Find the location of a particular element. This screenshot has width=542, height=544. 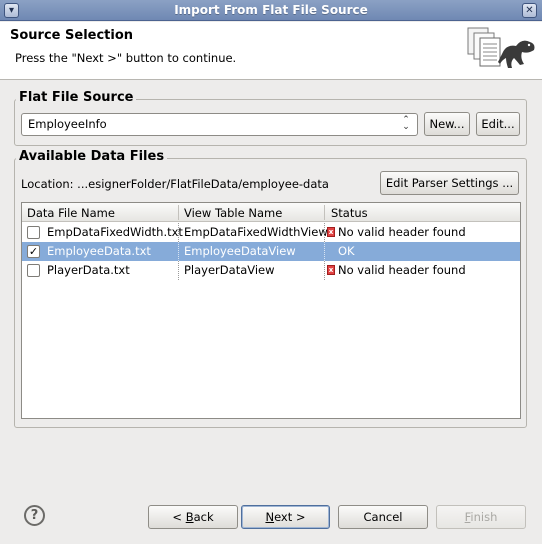

table-row: ✓ EmployeeData.txt EmployeeDataView OK is located at coordinates (271, 251).